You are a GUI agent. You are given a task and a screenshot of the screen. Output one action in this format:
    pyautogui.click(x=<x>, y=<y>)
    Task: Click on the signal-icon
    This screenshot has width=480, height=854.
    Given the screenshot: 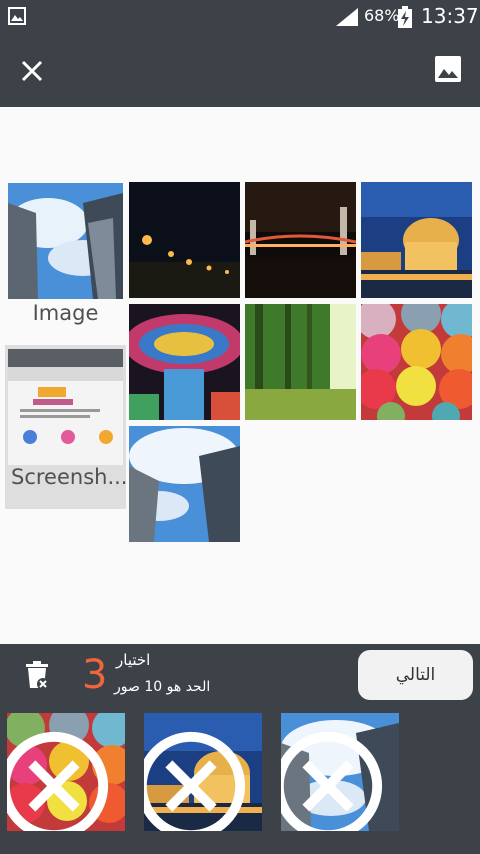 What is the action you would take?
    pyautogui.click(x=347, y=17)
    